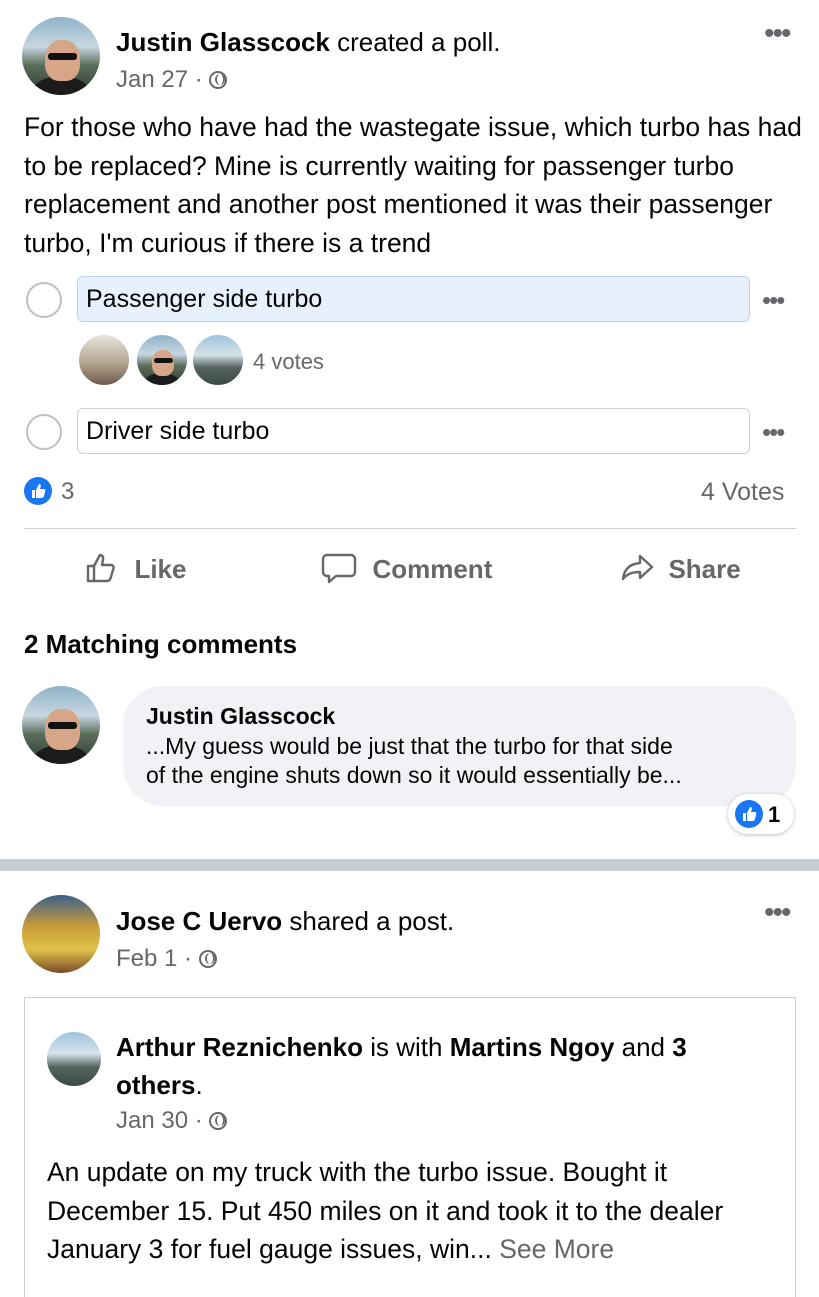 Image resolution: width=819 pixels, height=1297 pixels. What do you see at coordinates (223, 42) in the screenshot?
I see `author-name: Justin Glasscock` at bounding box center [223, 42].